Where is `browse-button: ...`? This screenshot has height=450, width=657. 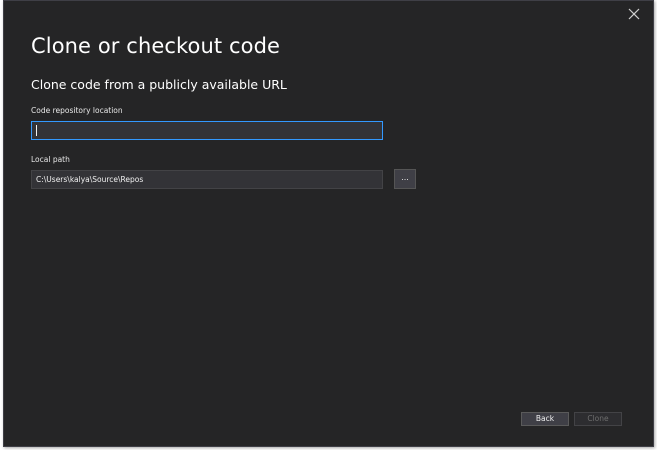
browse-button: ... is located at coordinates (405, 179).